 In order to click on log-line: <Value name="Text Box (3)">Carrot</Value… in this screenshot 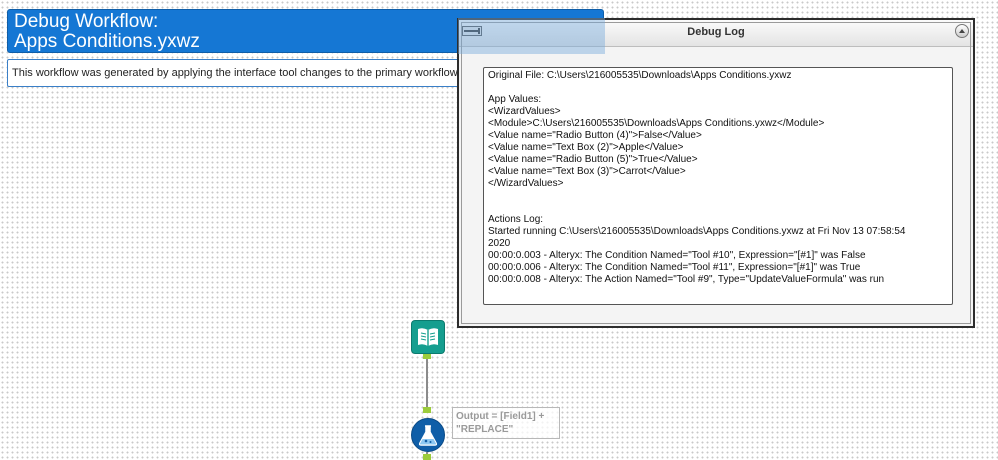, I will do `click(587, 171)`.